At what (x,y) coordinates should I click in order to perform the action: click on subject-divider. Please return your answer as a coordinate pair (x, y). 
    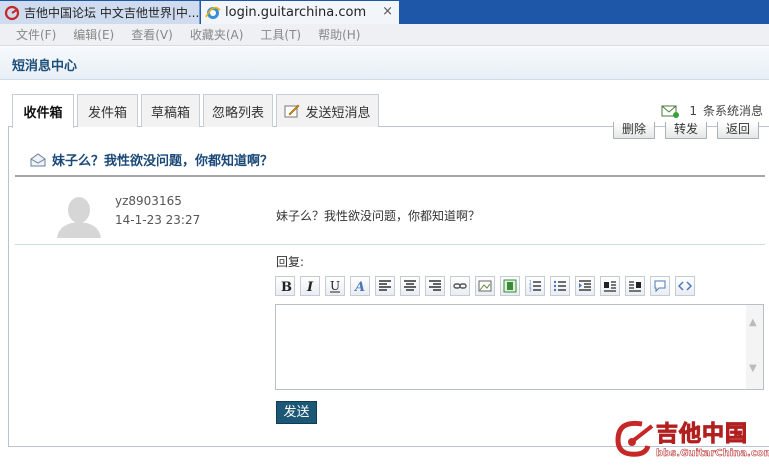
    Looking at the image, I should click on (390, 176).